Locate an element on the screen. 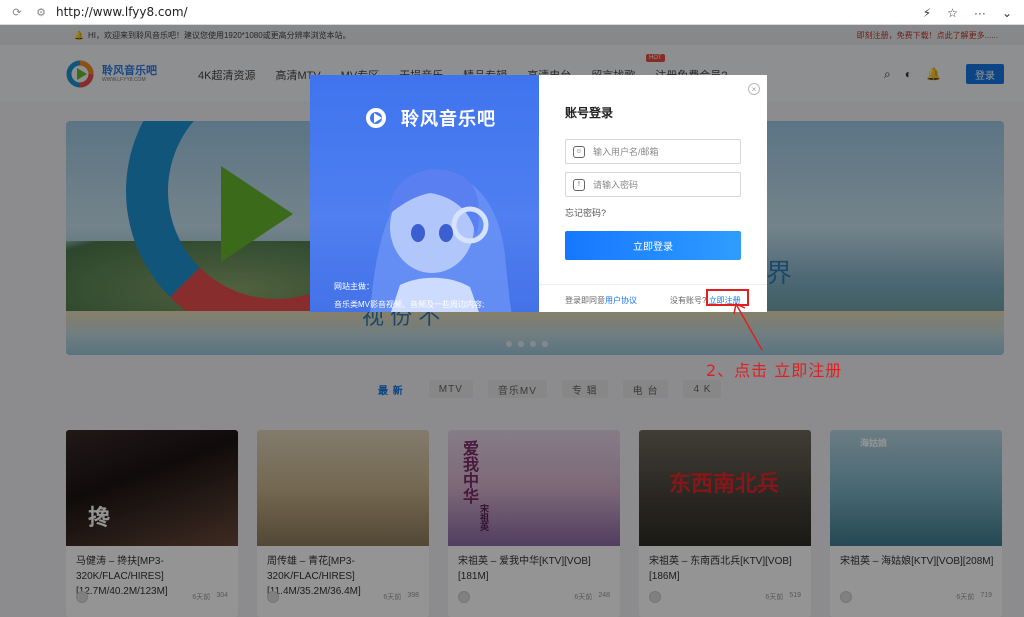 Image resolution: width=1024 pixels, height=617 pixels. more-icon: ··· is located at coordinates (980, 13).